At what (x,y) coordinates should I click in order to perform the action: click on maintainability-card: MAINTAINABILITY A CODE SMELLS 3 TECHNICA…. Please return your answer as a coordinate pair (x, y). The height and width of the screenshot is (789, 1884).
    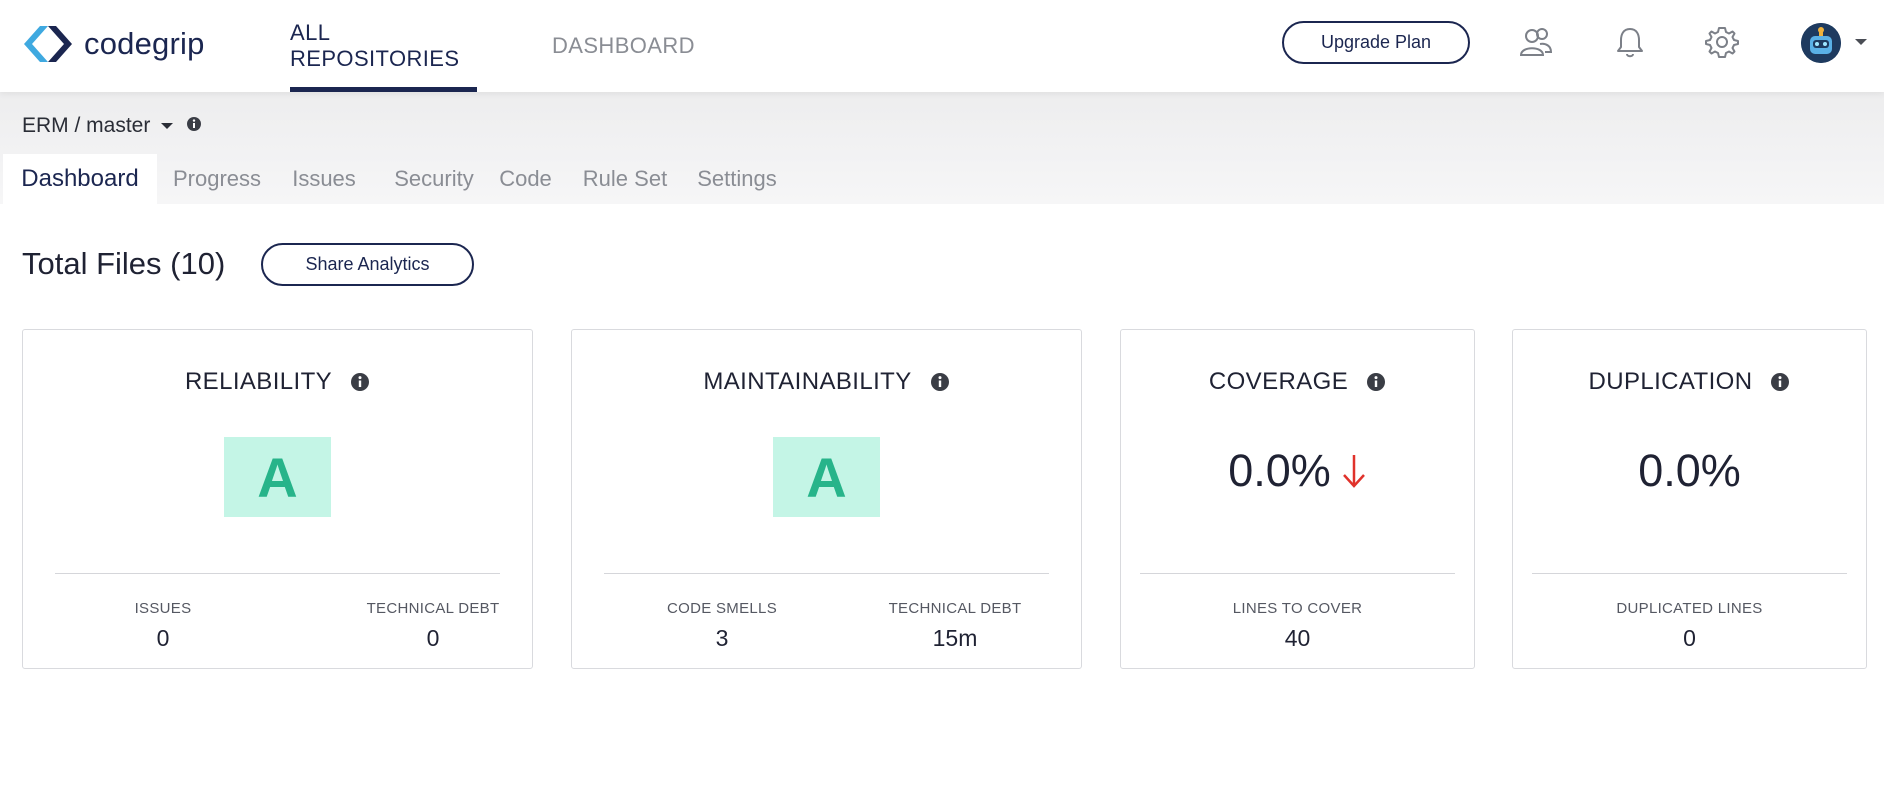
    Looking at the image, I should click on (826, 499).